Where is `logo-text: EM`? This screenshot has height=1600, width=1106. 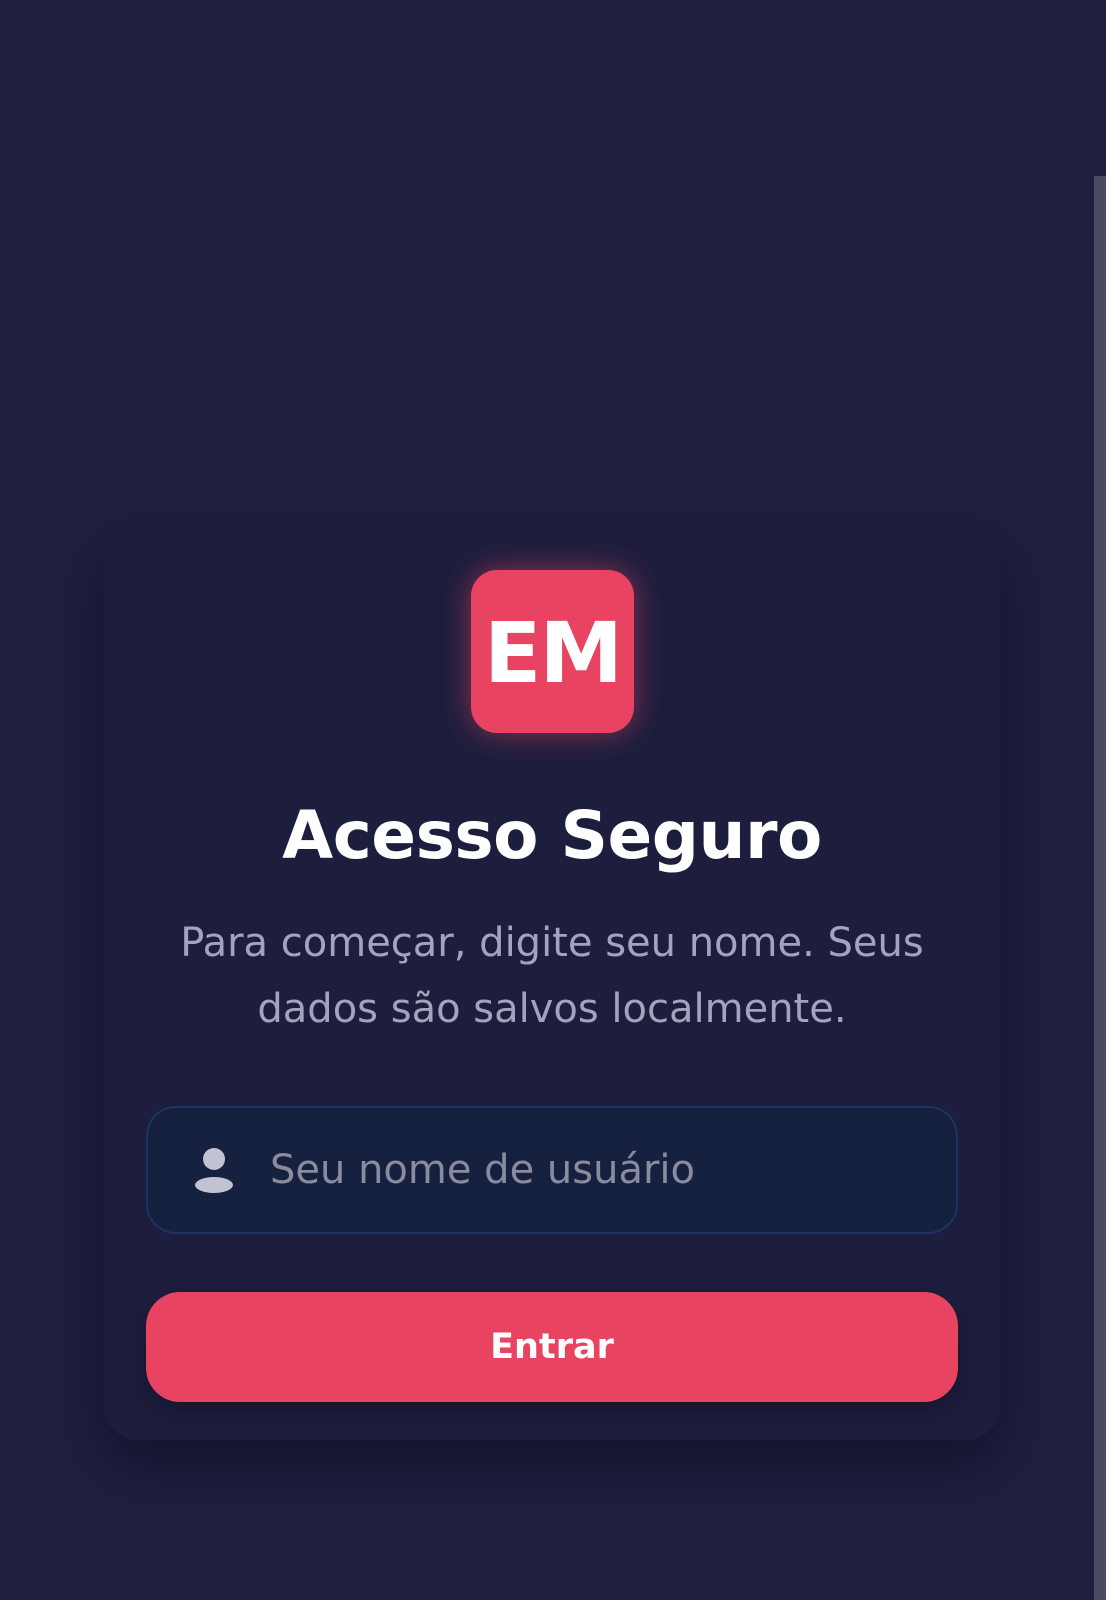 logo-text: EM is located at coordinates (553, 652).